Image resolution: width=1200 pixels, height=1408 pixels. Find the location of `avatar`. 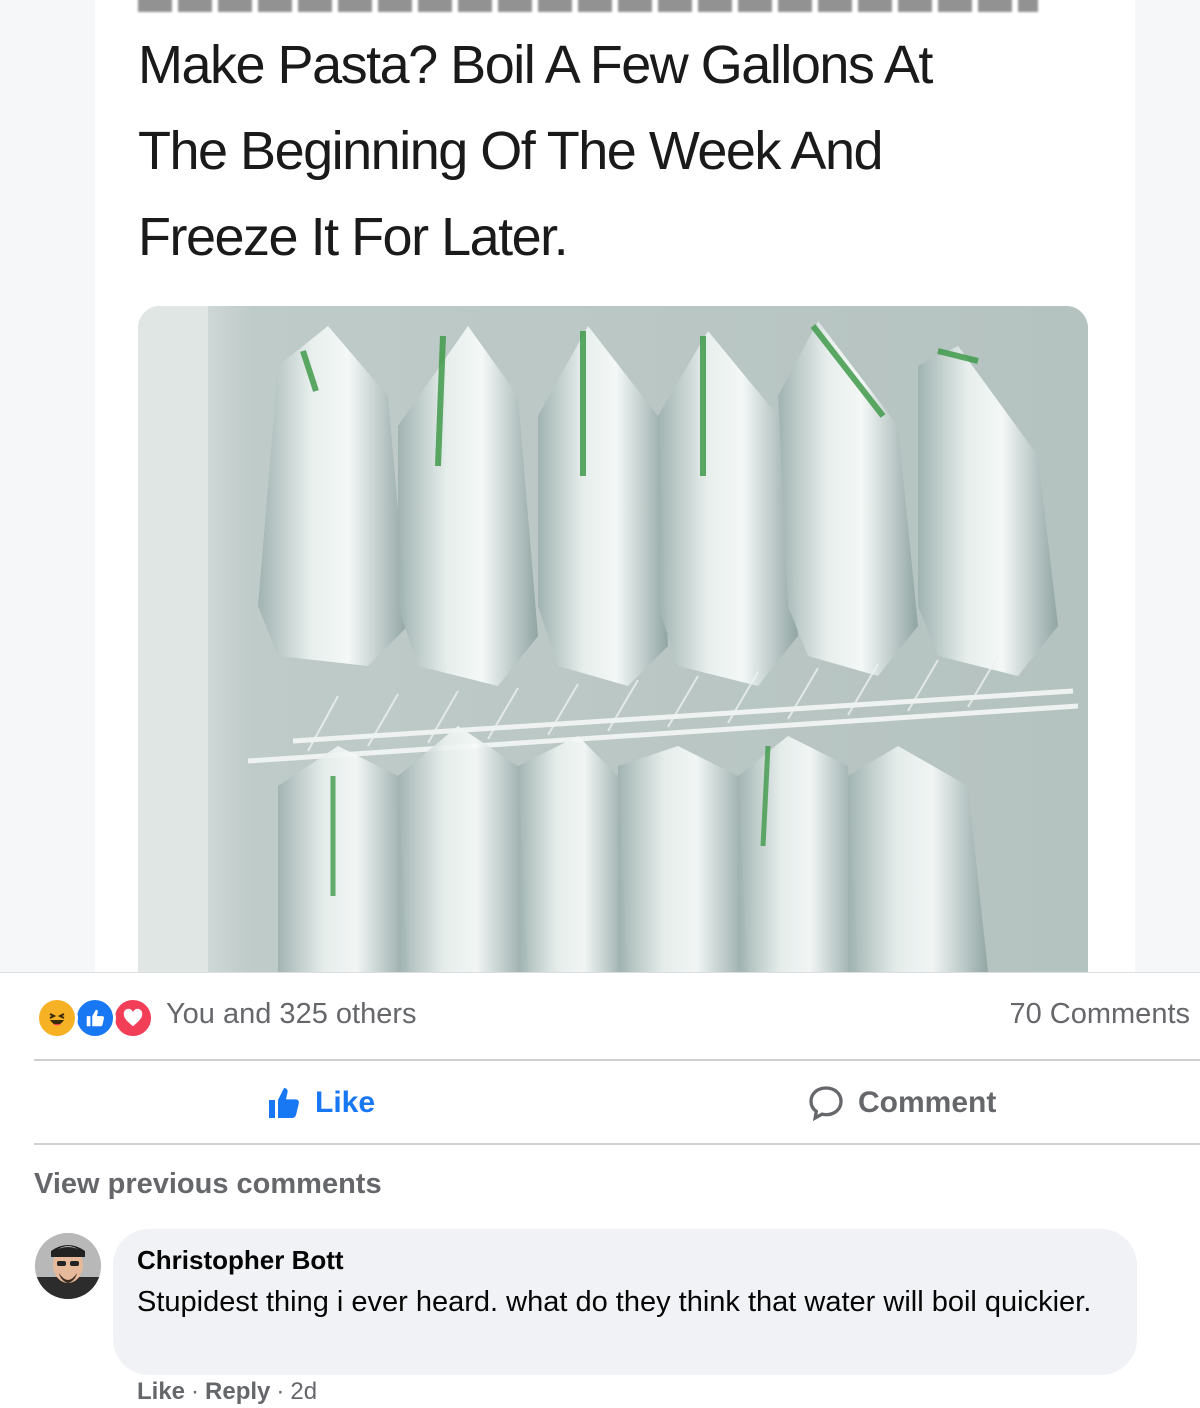

avatar is located at coordinates (68, 1266).